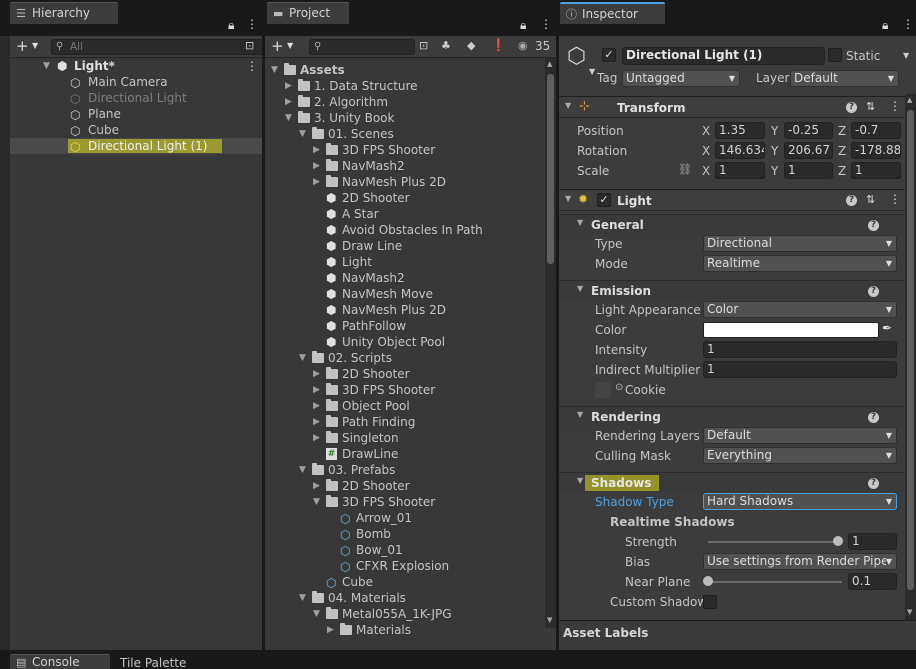 The image size is (916, 669). Describe the element at coordinates (410, 630) in the screenshot. I see `project-folder-row: ▶ Materials` at that location.